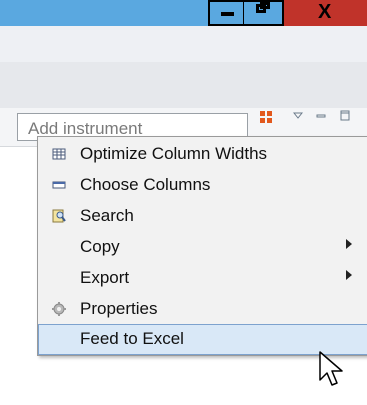  What do you see at coordinates (59, 309) in the screenshot?
I see `gear-icon` at bounding box center [59, 309].